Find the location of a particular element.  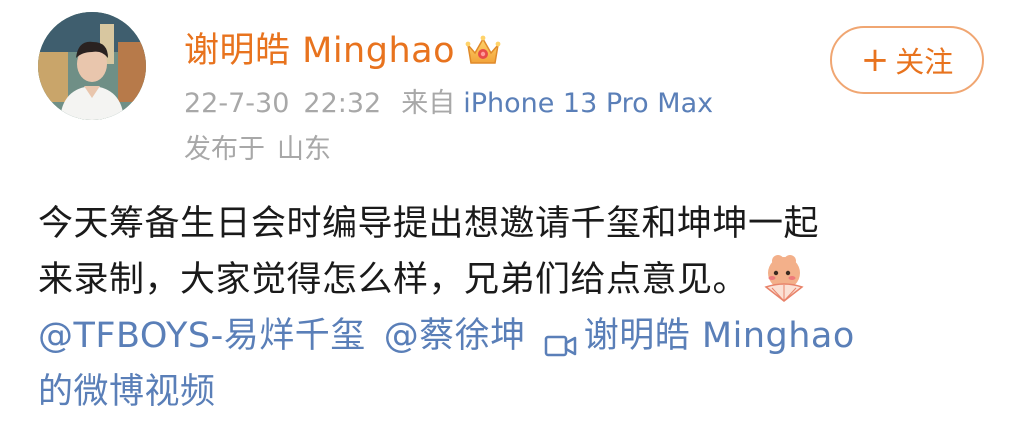

follow-button-label: 关注 is located at coordinates (924, 62).